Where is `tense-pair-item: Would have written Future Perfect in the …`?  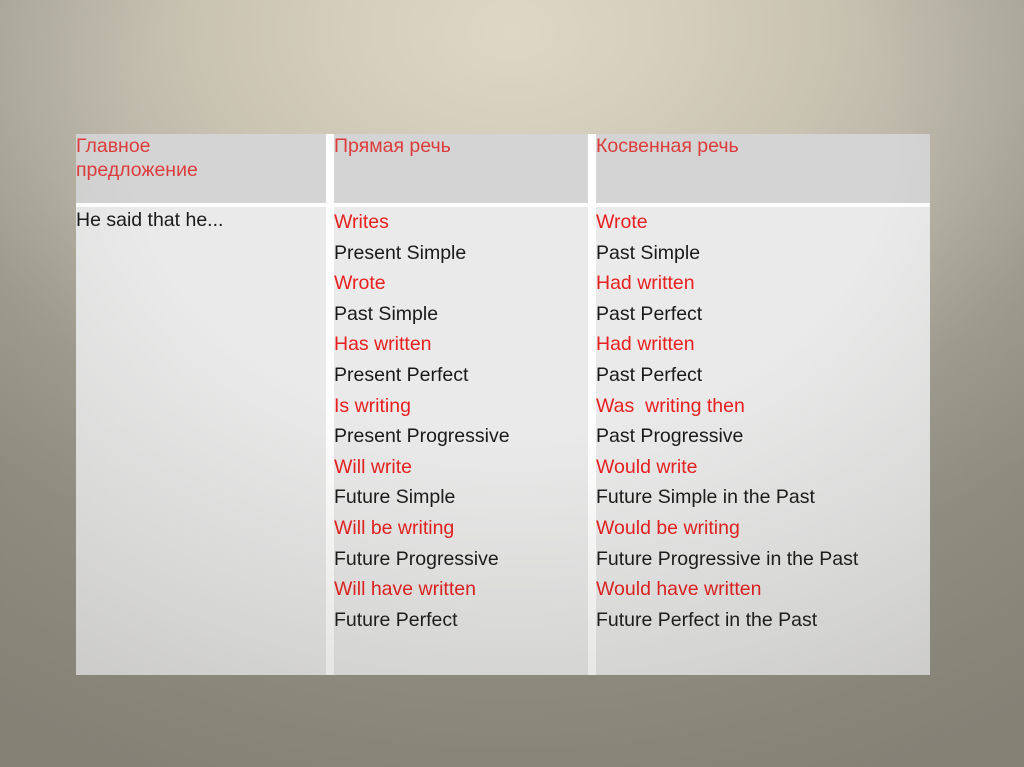
tense-pair-item: Would have written Future Perfect in the … is located at coordinates (763, 604).